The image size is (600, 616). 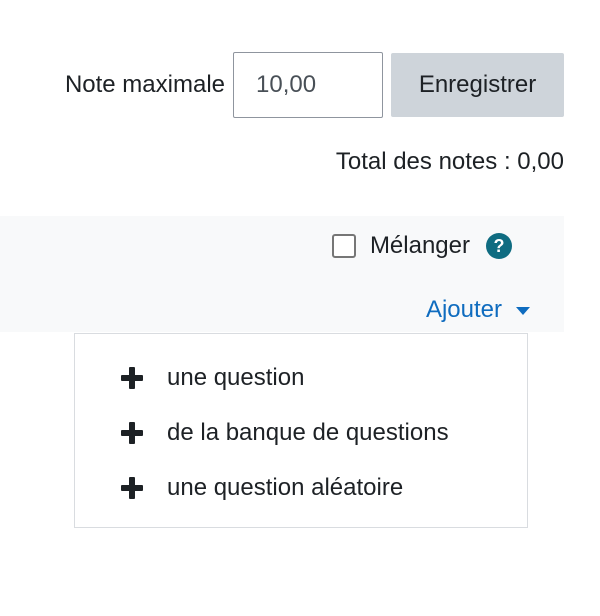 I want to click on total-grades: Total des notes : 0,00, so click(x=449, y=161).